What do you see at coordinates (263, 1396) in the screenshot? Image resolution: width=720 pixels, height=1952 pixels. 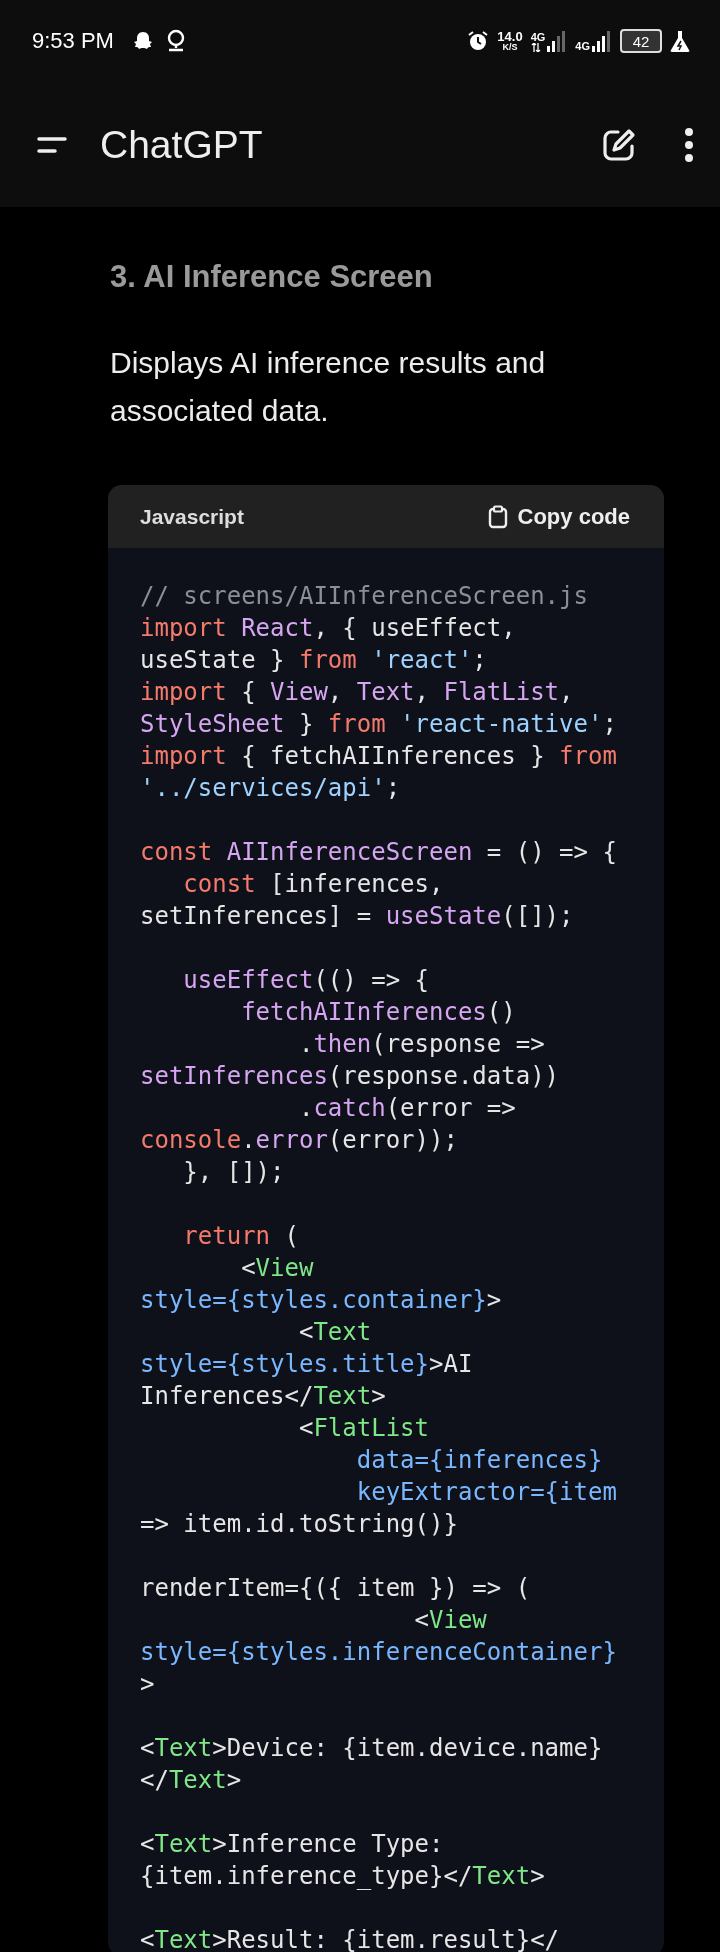 I see `code-line: Inferences</Text>` at bounding box center [263, 1396].